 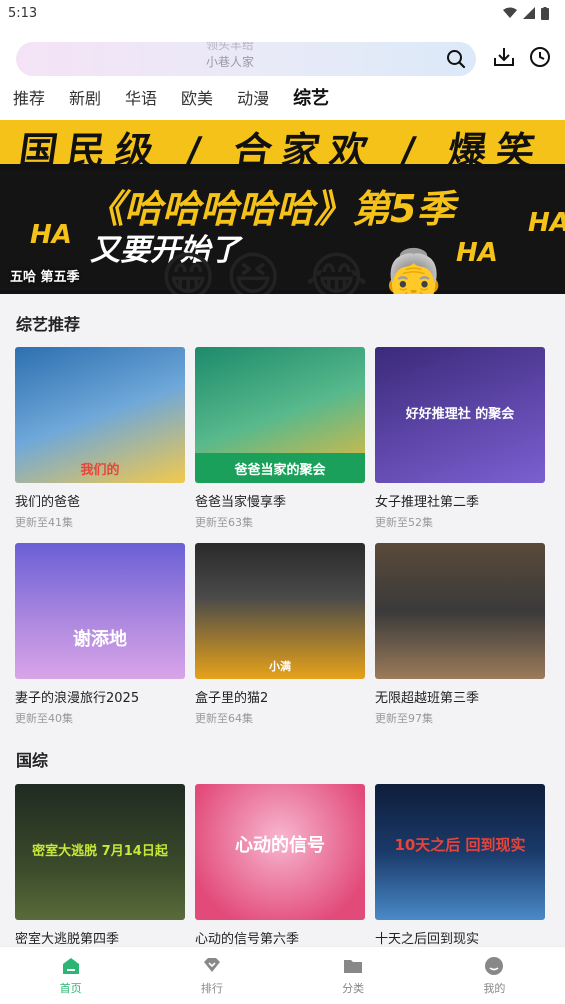 I want to click on search-placeholder: 小巷人家, so click(x=230, y=62).